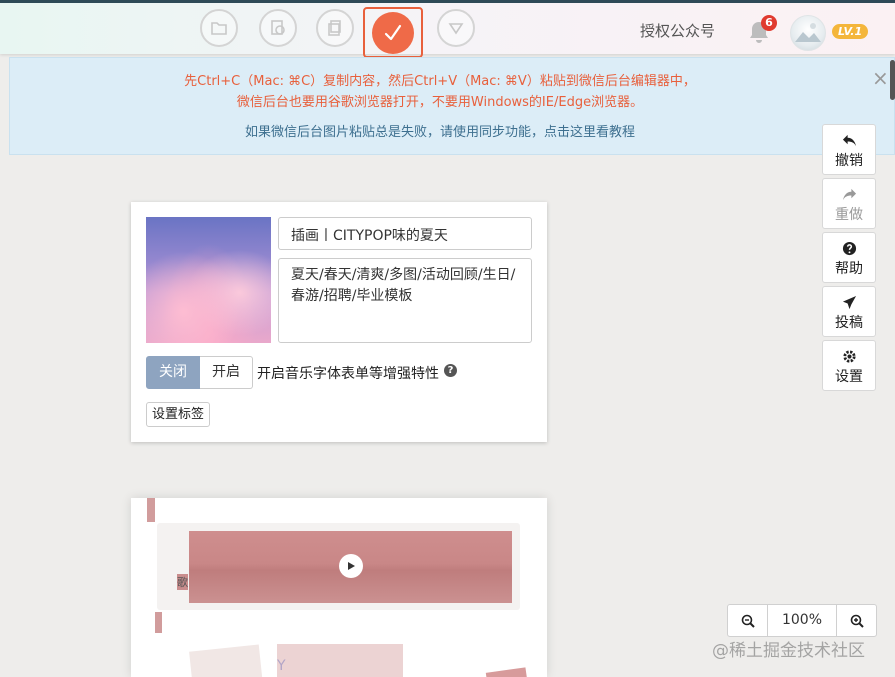 This screenshot has width=895, height=677. What do you see at coordinates (173, 372) in the screenshot?
I see `toggle-off-button: 关闭` at bounding box center [173, 372].